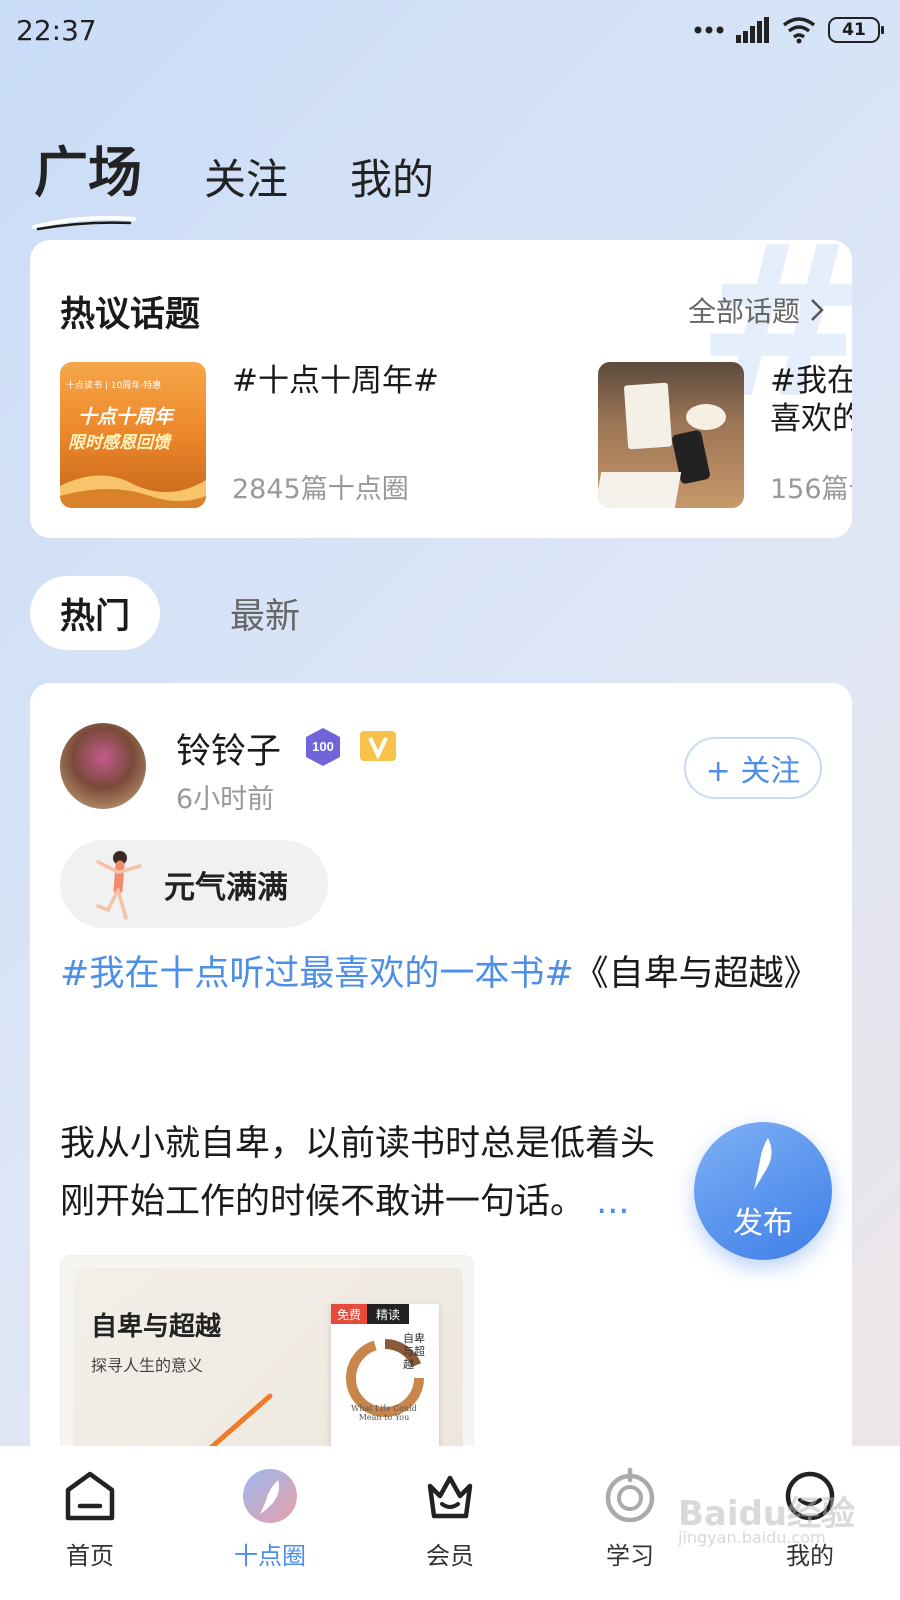  I want to click on tab-hot: 热门, so click(95, 613).